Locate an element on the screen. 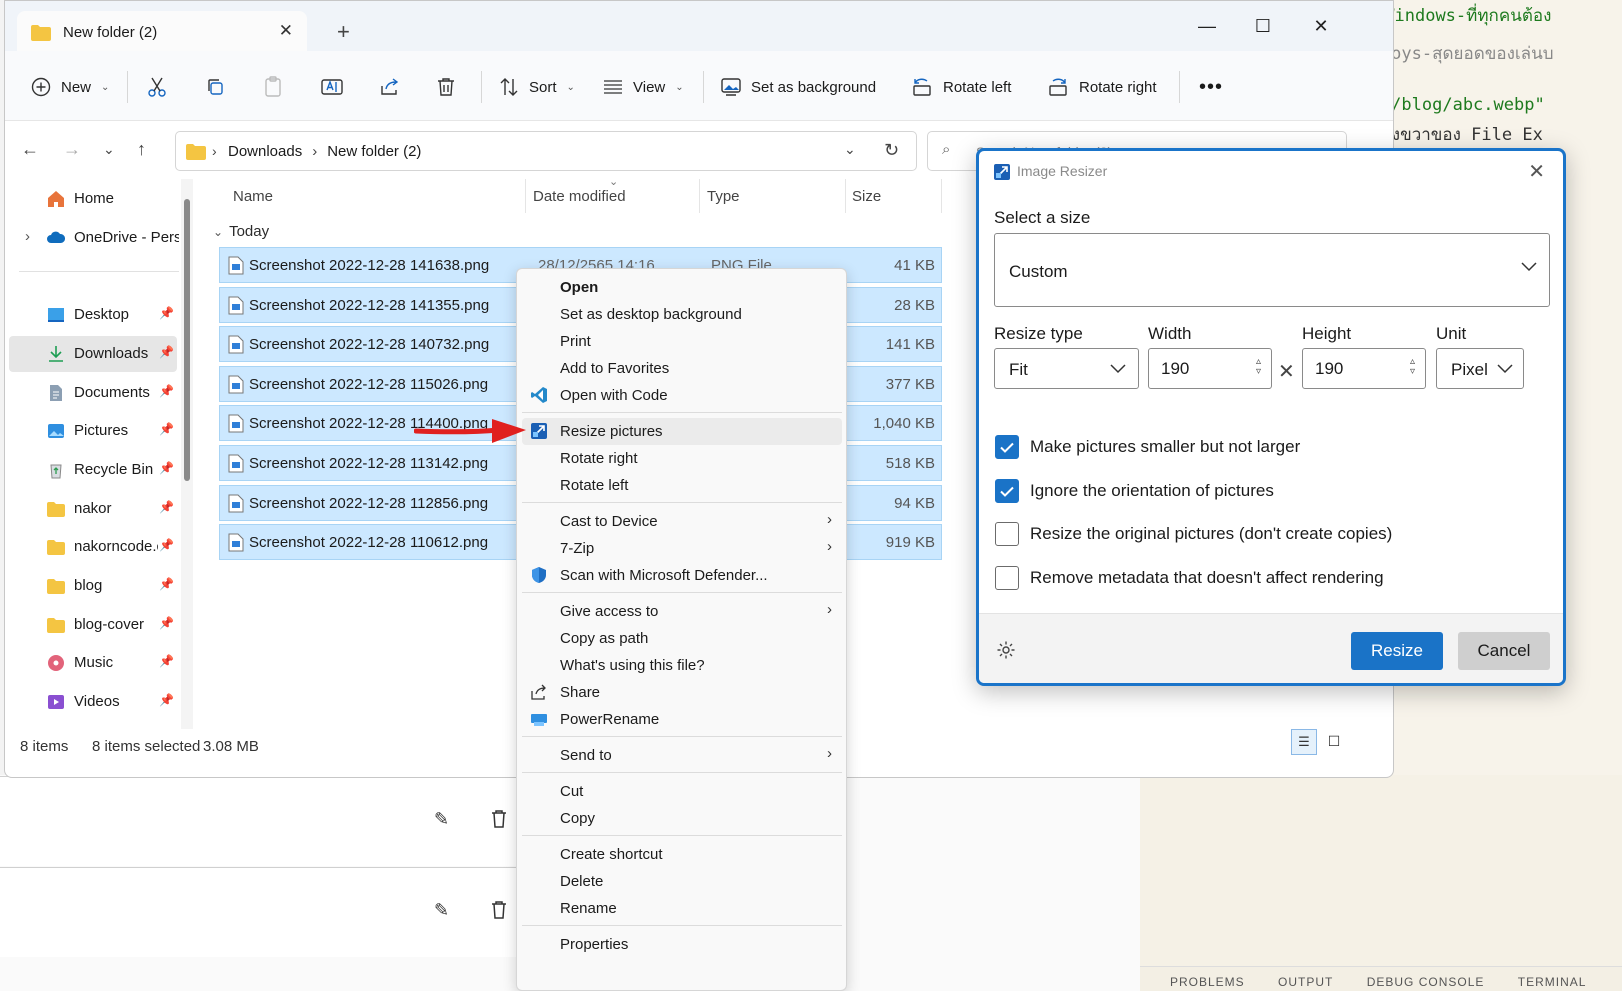  menu-item-create-shortcut: Create shortcut is located at coordinates (682, 854).